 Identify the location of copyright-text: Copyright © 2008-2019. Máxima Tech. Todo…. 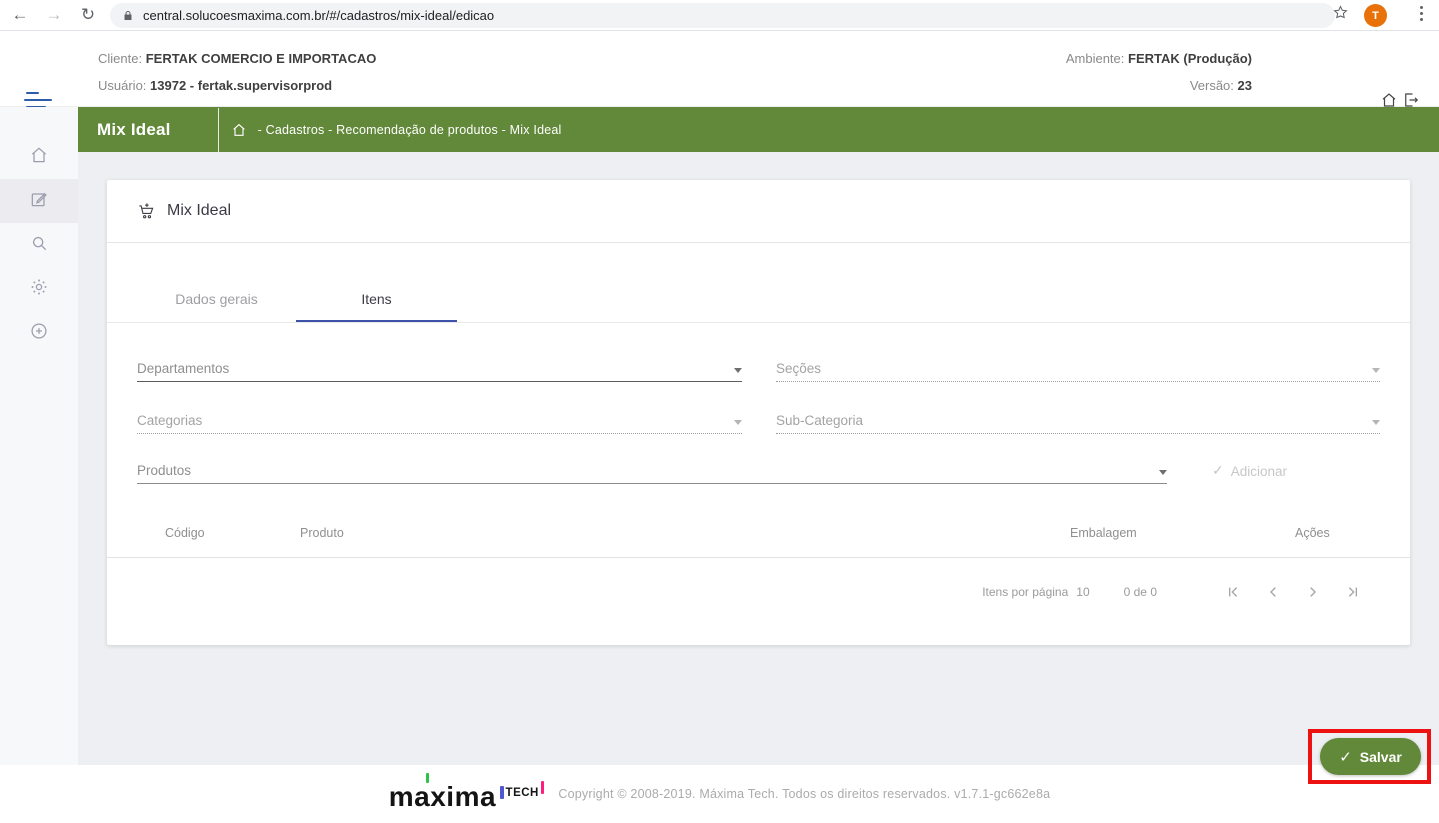
(804, 794).